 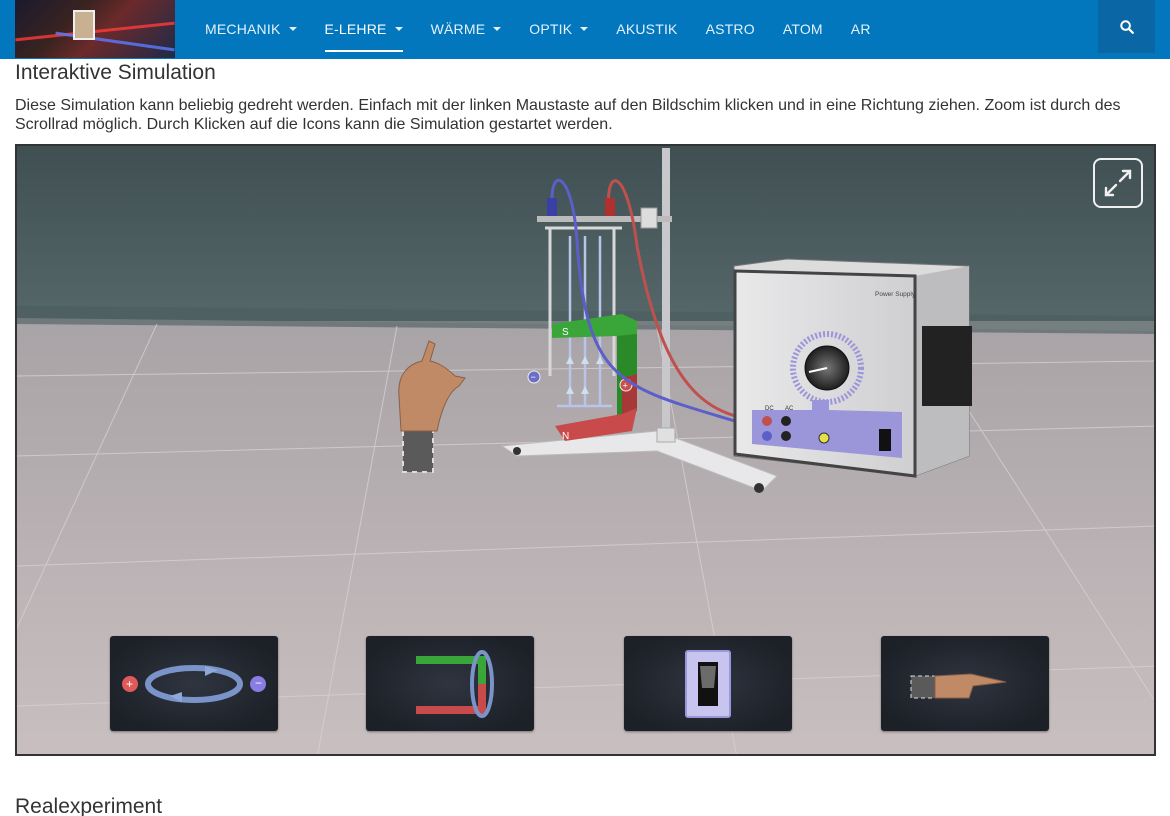 I want to click on magnet-rotate-control, so click(x=450, y=683).